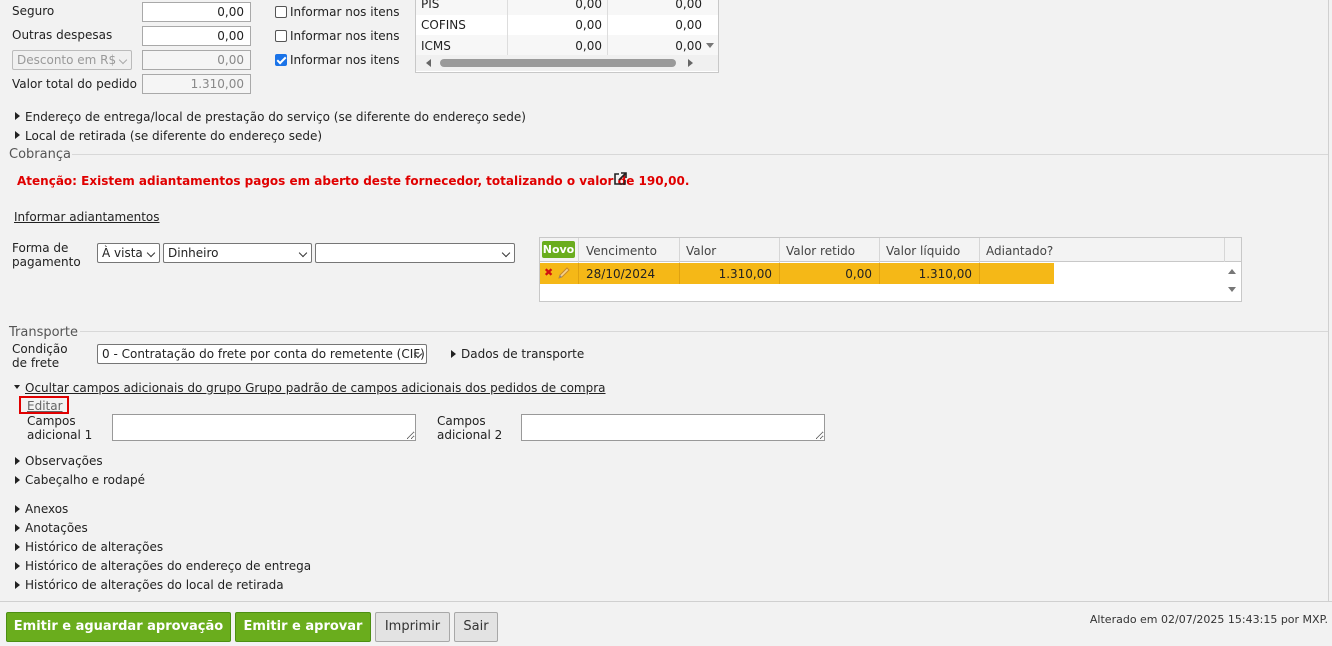 This screenshot has width=1332, height=646. I want to click on collapse-arrow-icon, so click(17, 387).